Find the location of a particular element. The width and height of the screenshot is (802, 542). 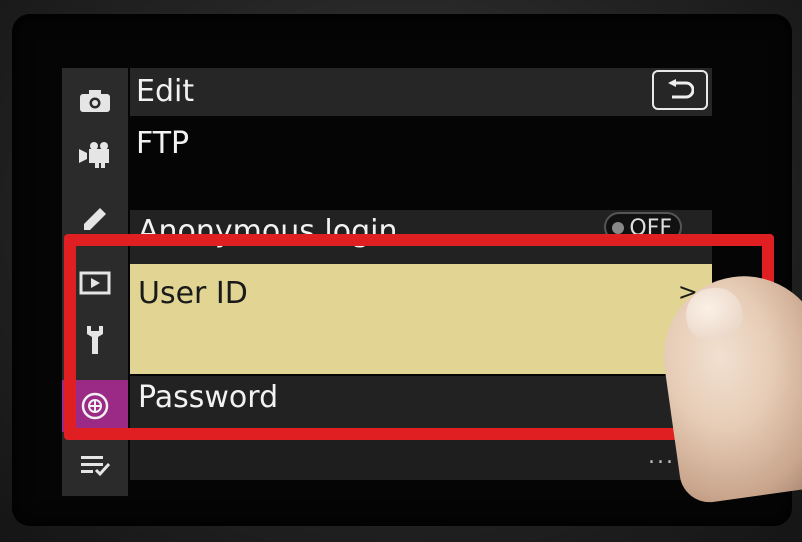

section-subtitle: FTP is located at coordinates (163, 143).